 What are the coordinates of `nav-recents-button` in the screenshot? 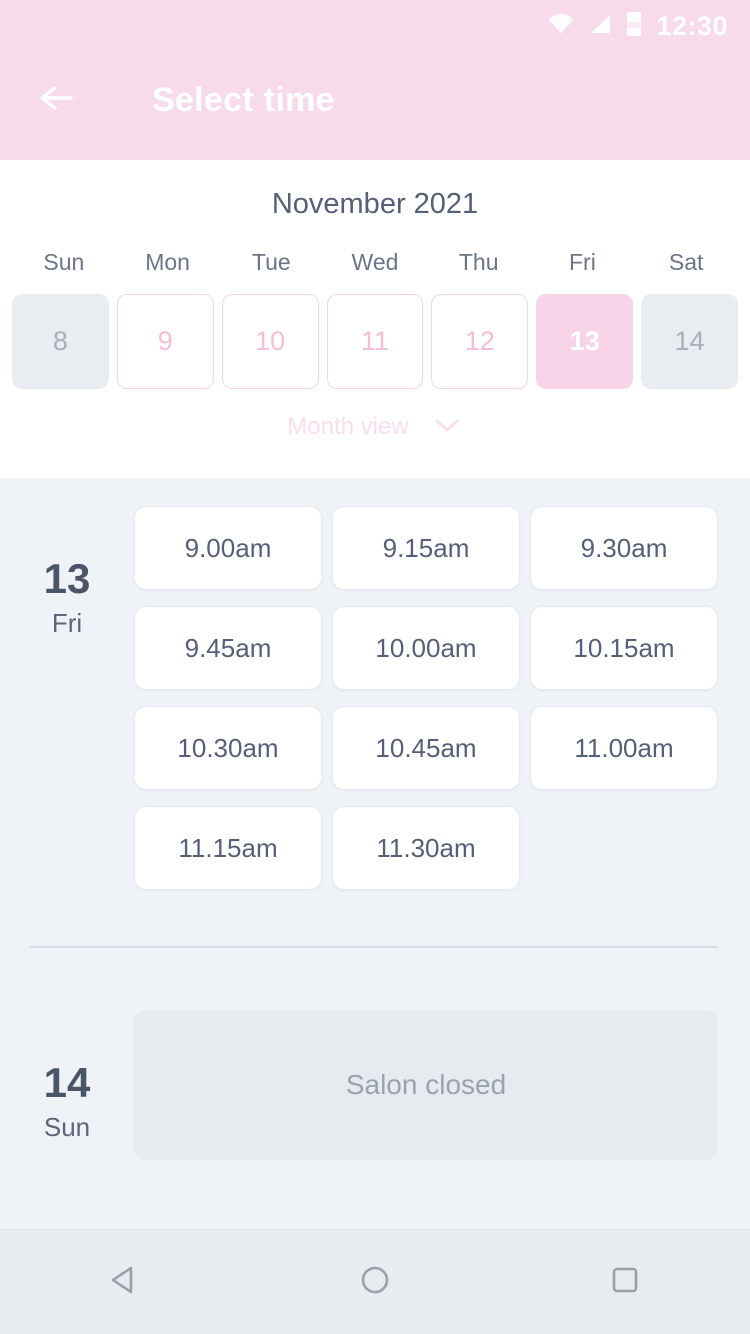 It's located at (625, 1282).